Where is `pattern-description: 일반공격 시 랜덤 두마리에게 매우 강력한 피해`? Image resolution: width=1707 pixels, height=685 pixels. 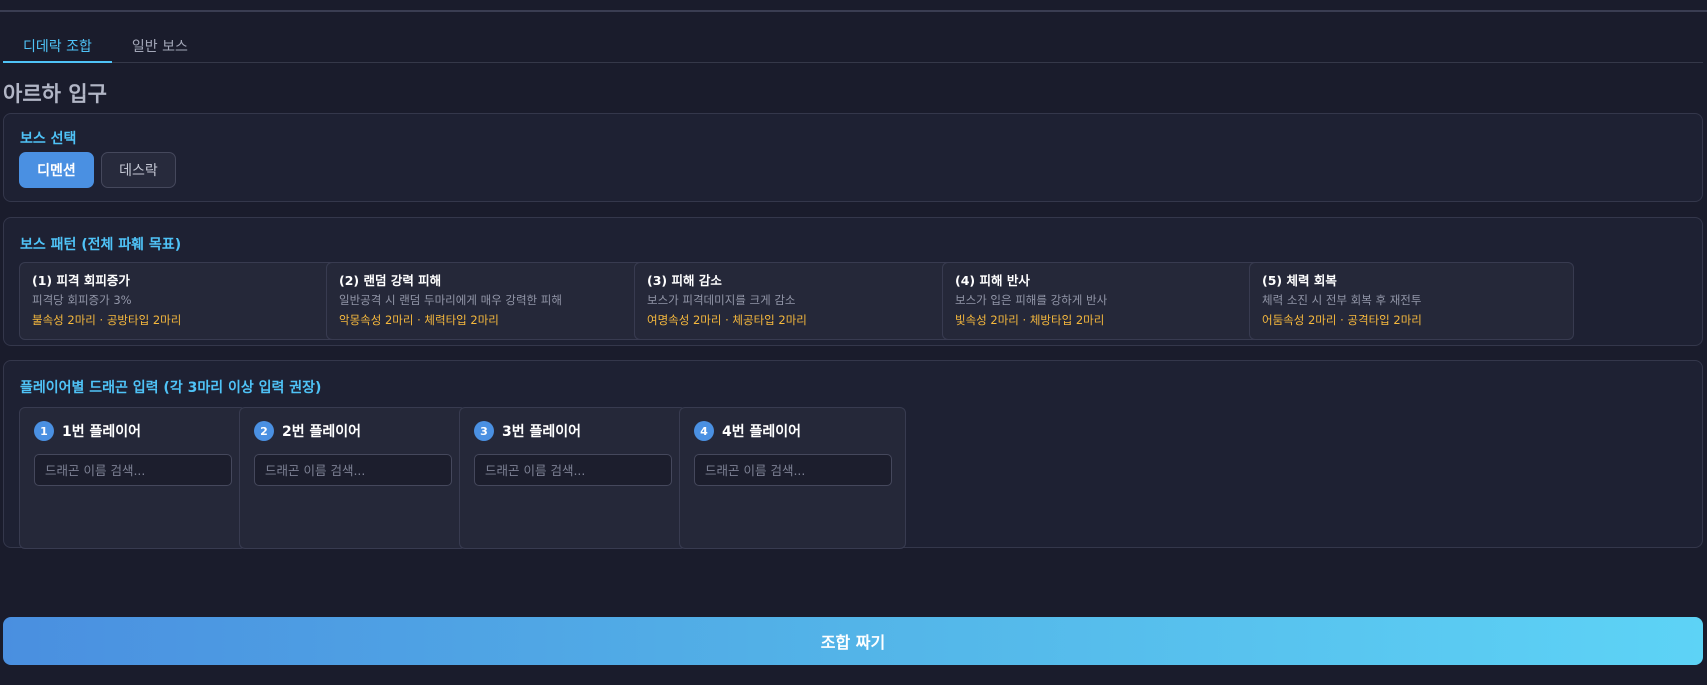
pattern-description: 일반공격 시 랜덤 두마리에게 매우 강력한 피해 is located at coordinates (450, 300).